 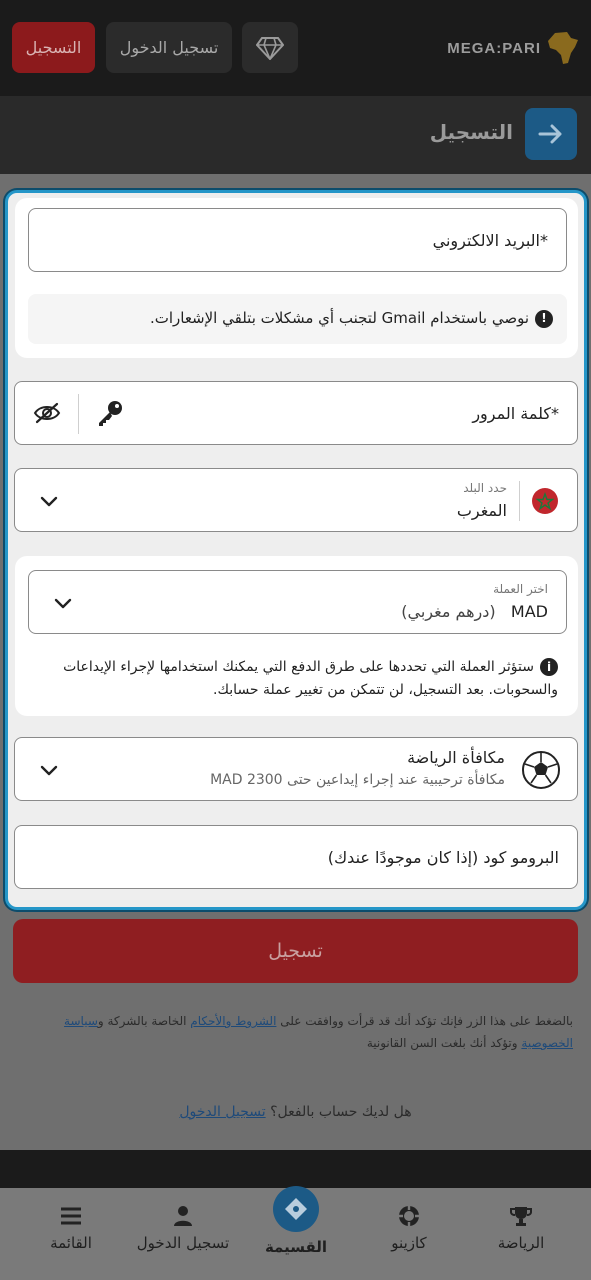 What do you see at coordinates (490, 240) in the screenshot?
I see `email-placeholder: البريد الالكتروني*` at bounding box center [490, 240].